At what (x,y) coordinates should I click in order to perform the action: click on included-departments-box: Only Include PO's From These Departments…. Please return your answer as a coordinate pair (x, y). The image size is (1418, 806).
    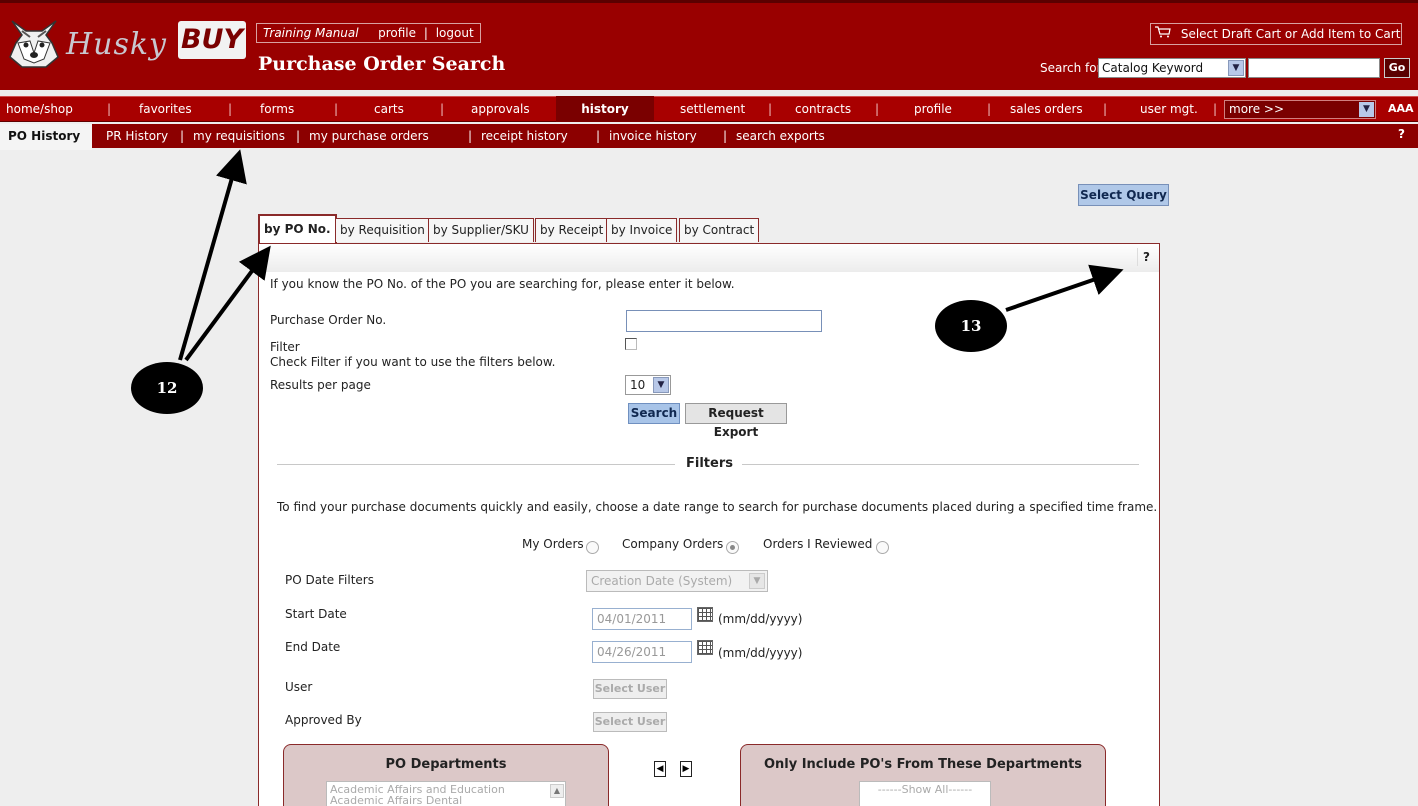
    Looking at the image, I should click on (923, 775).